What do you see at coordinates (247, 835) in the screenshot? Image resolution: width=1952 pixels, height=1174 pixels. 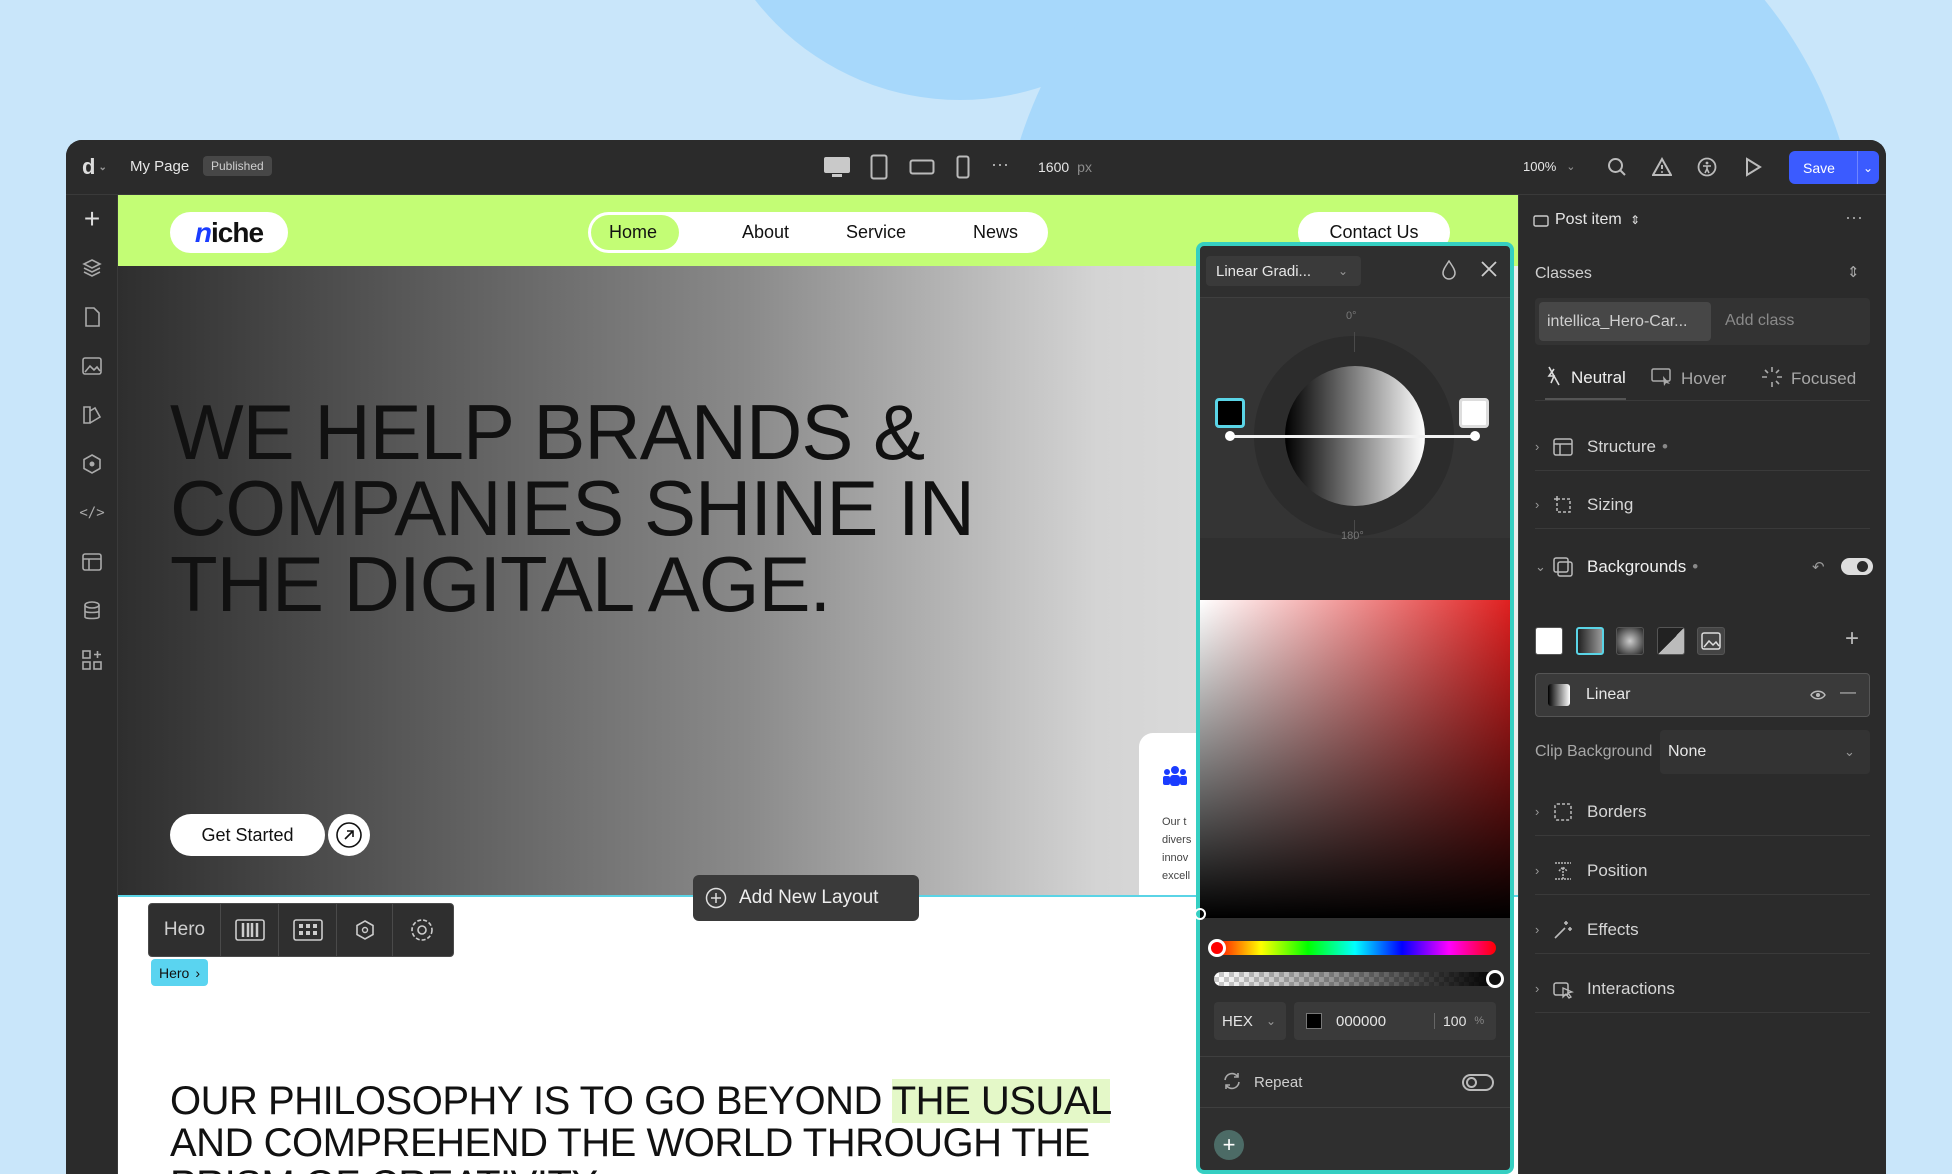 I see `get-started-button: Get Started` at bounding box center [247, 835].